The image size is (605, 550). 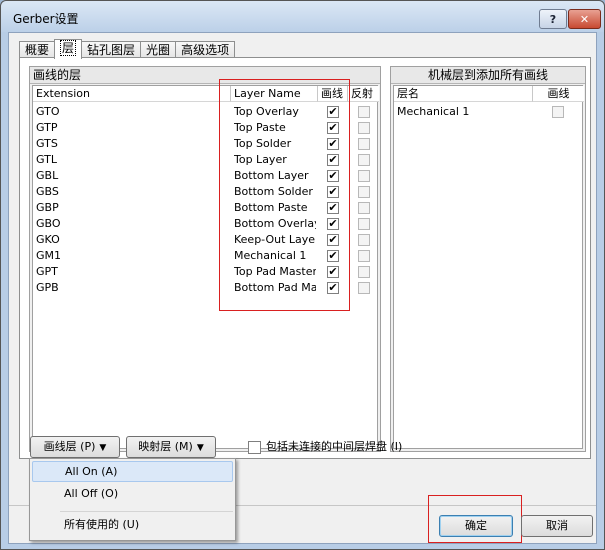 I want to click on row-extension: GBO, so click(x=48, y=223).